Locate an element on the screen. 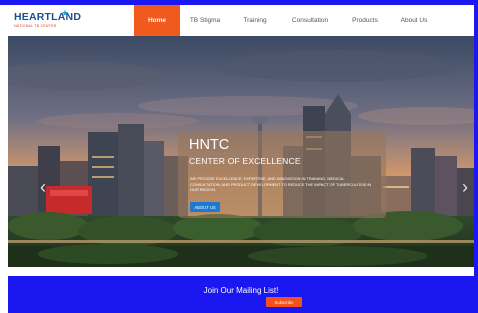 This screenshot has width=478, height=313. heartland-logo: HEARTLAND ★ NATIONAL TB CENTER is located at coordinates (48, 19).